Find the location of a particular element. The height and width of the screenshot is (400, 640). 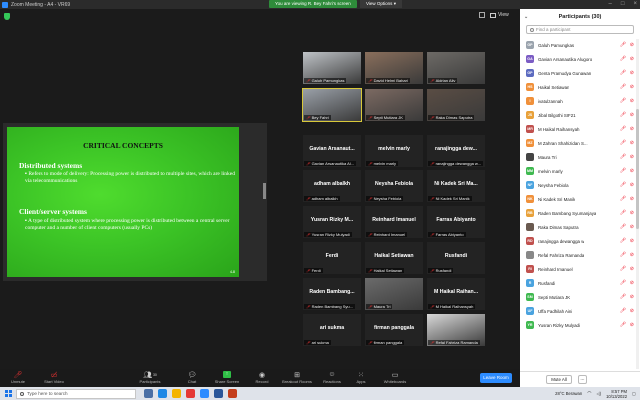

view-options-button: View Options ▾ is located at coordinates (381, 4).